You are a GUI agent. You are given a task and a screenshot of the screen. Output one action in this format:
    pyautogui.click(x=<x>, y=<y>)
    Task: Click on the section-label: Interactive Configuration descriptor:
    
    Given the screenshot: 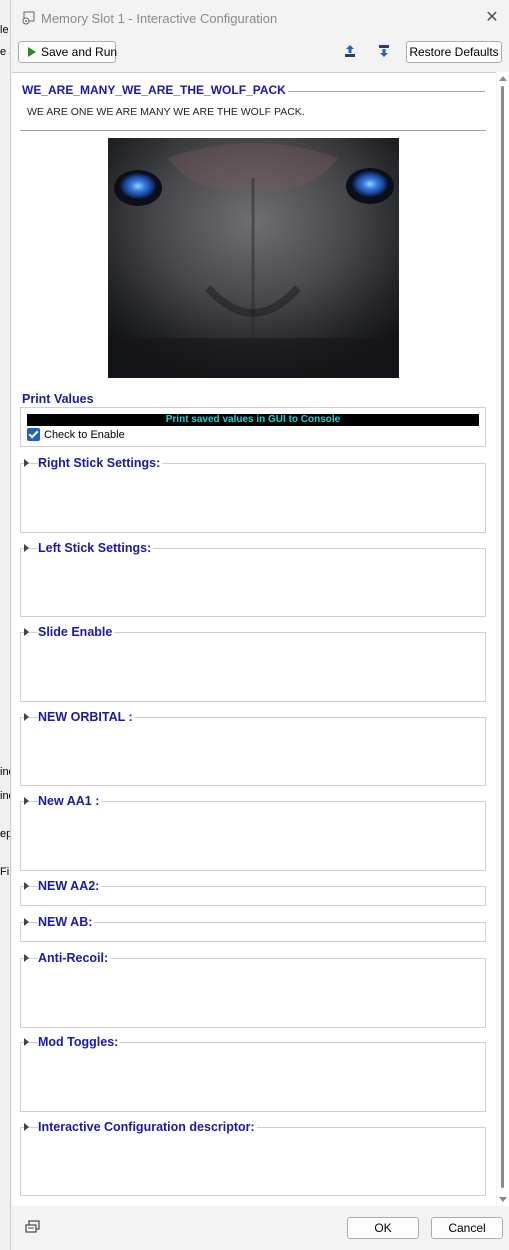 What is the action you would take?
    pyautogui.click(x=147, y=1127)
    